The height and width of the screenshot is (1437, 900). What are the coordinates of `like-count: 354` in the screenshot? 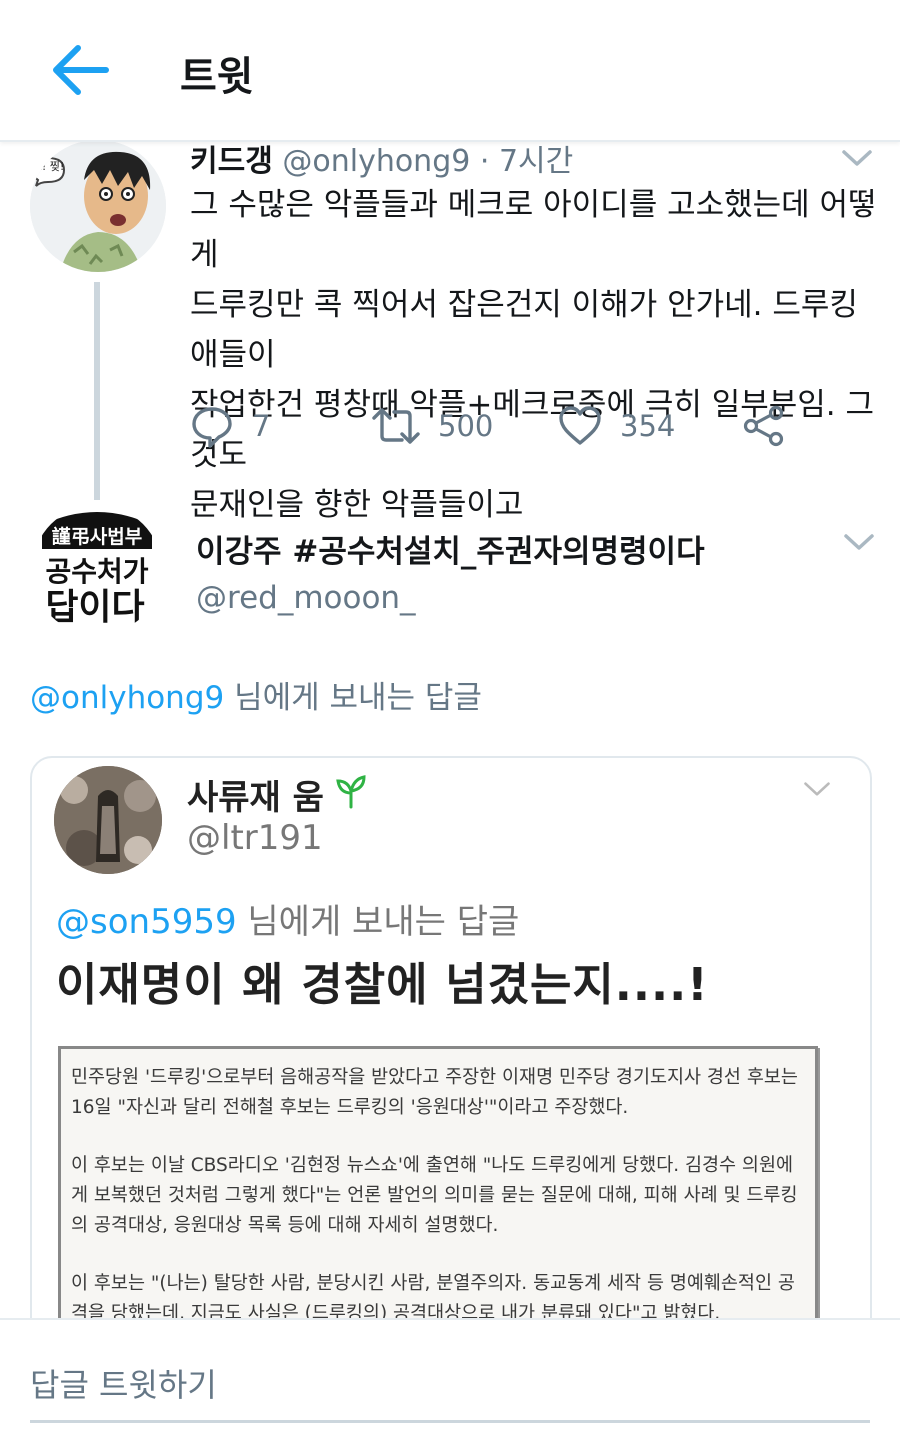 It's located at (648, 426).